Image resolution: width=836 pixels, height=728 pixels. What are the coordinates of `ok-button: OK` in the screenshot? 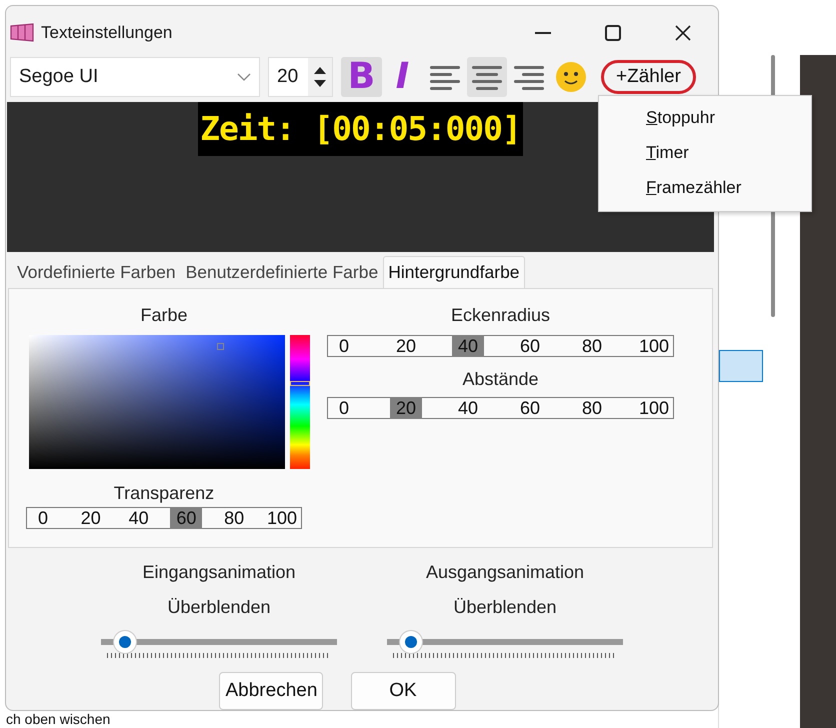 It's located at (403, 691).